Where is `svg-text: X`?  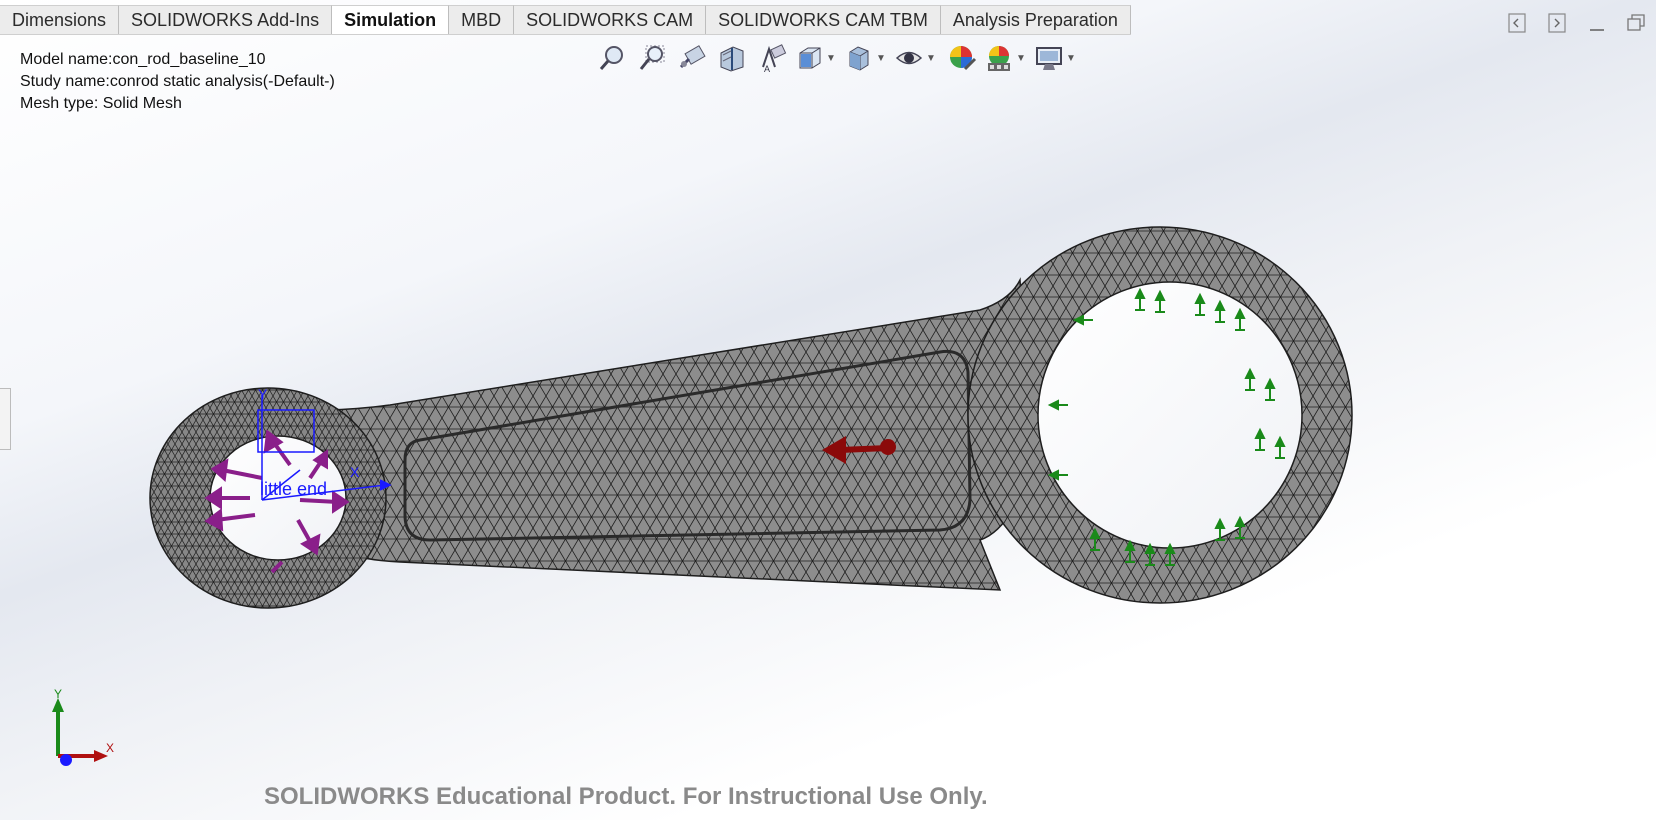
svg-text: X is located at coordinates (355, 472).